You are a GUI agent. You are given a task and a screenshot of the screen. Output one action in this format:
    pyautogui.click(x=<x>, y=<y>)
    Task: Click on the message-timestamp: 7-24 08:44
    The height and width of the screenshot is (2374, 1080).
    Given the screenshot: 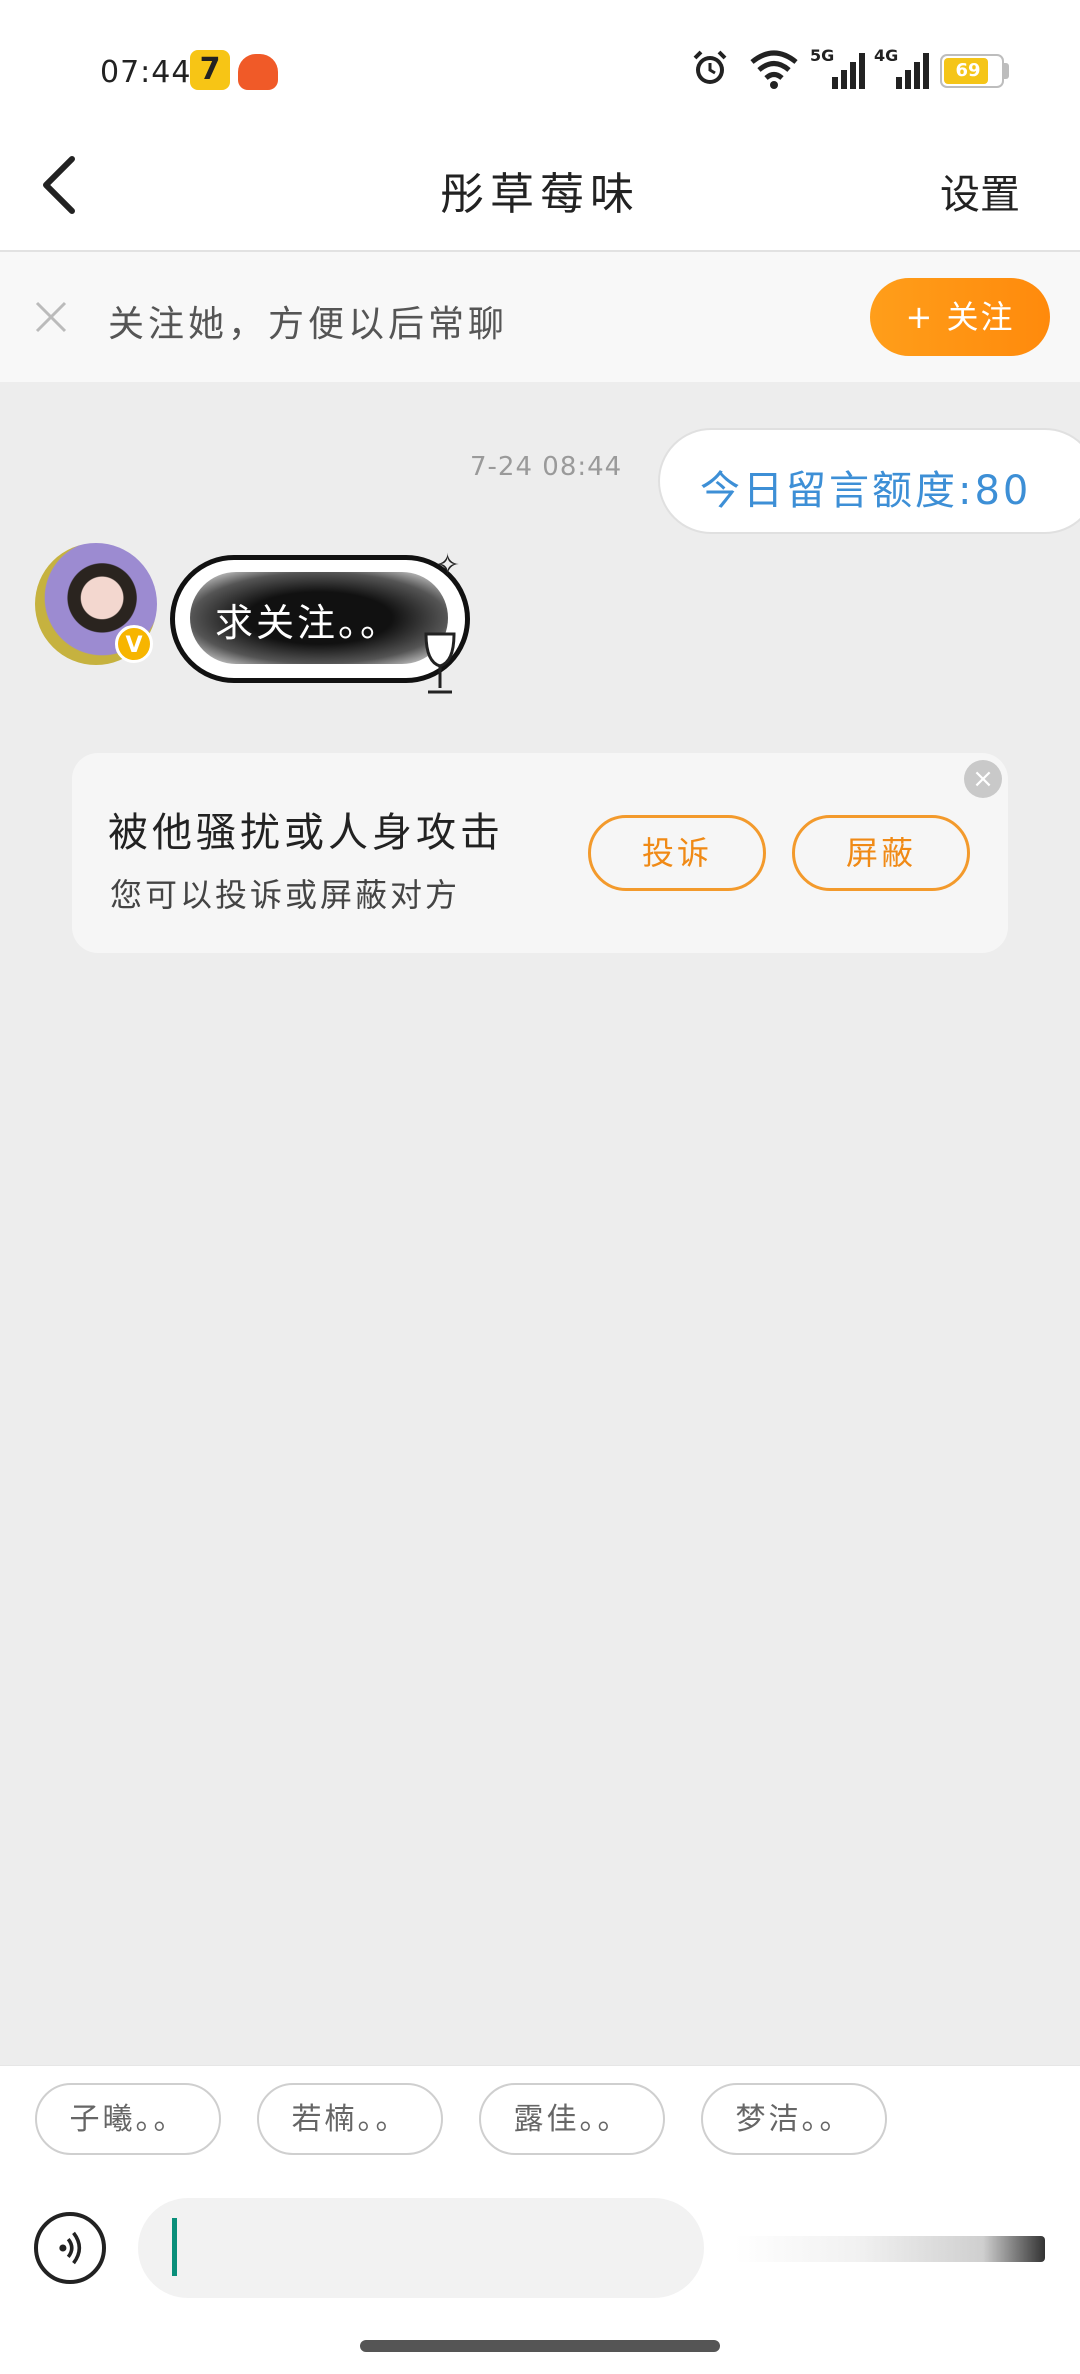 What is the action you would take?
    pyautogui.click(x=546, y=467)
    